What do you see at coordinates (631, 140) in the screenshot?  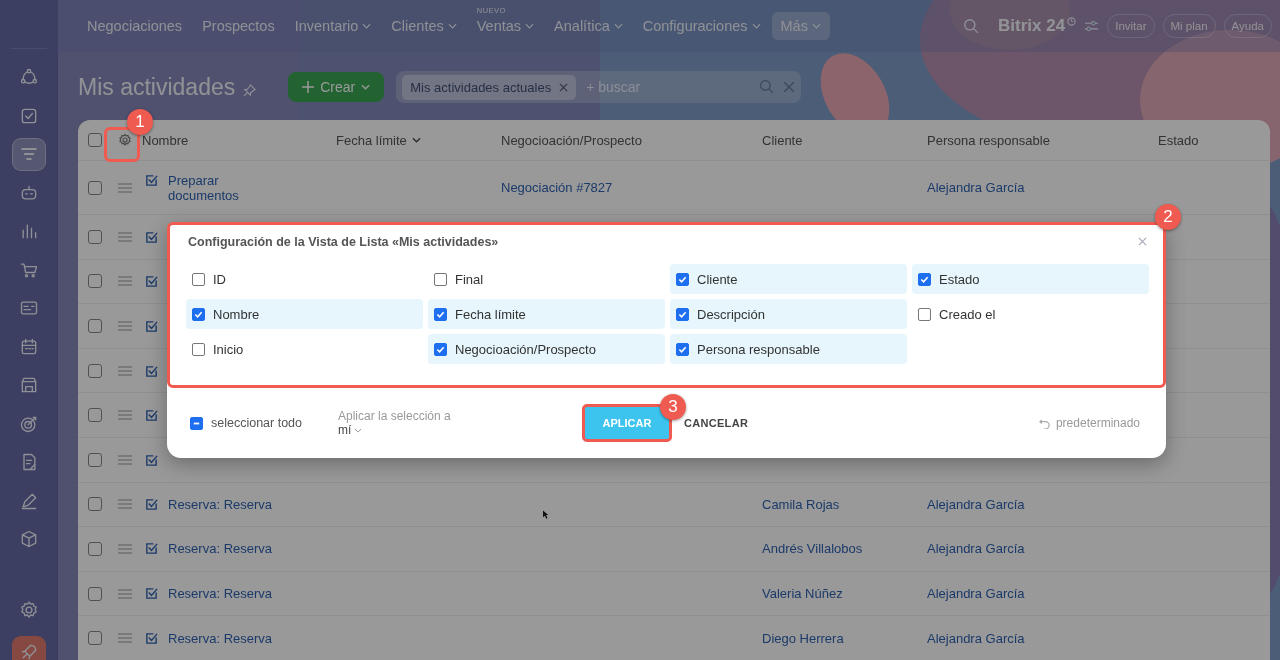 I see `column-header: Negocioación/Prospecto` at bounding box center [631, 140].